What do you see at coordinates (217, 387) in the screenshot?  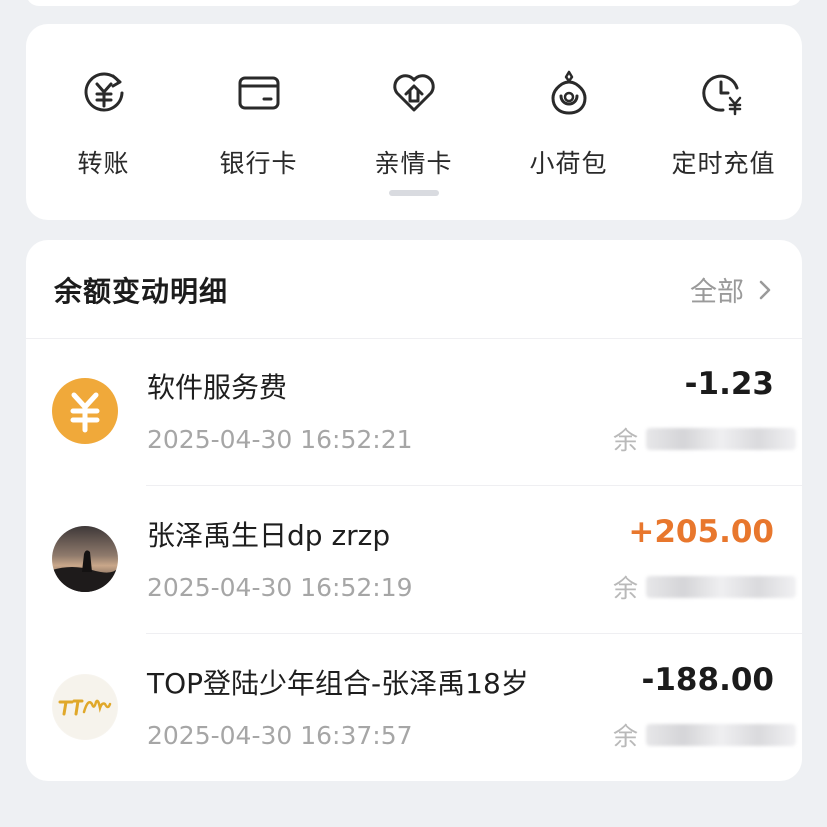 I see `transaction-title: 软件服务费` at bounding box center [217, 387].